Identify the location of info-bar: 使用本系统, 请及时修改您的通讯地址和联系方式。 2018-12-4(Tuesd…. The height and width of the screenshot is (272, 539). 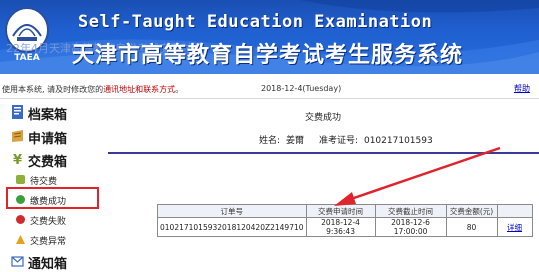
(269, 89).